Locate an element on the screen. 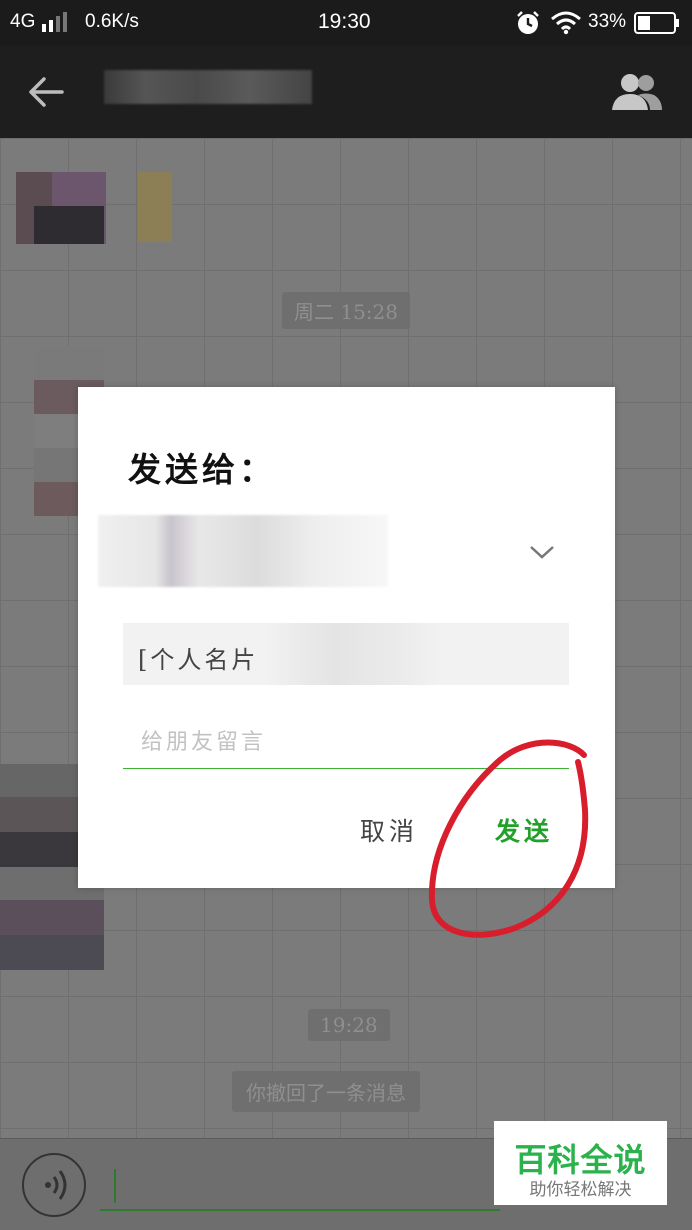 This screenshot has width=692, height=1230. image-thumbnail is located at coordinates (155, 207).